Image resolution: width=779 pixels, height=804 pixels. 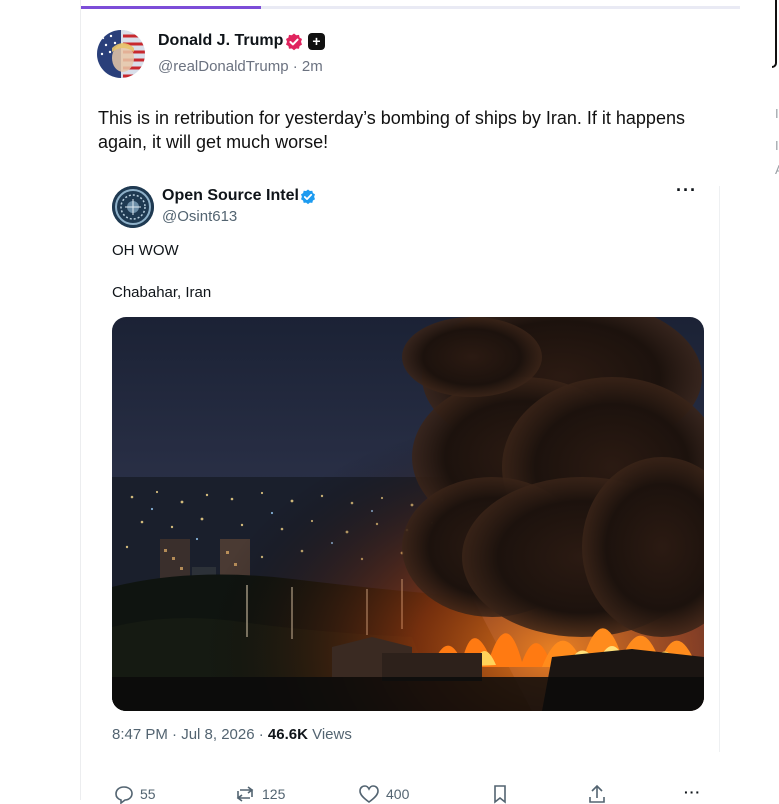 I want to click on action-bar: 55 125 400 ···, so click(x=410, y=794).